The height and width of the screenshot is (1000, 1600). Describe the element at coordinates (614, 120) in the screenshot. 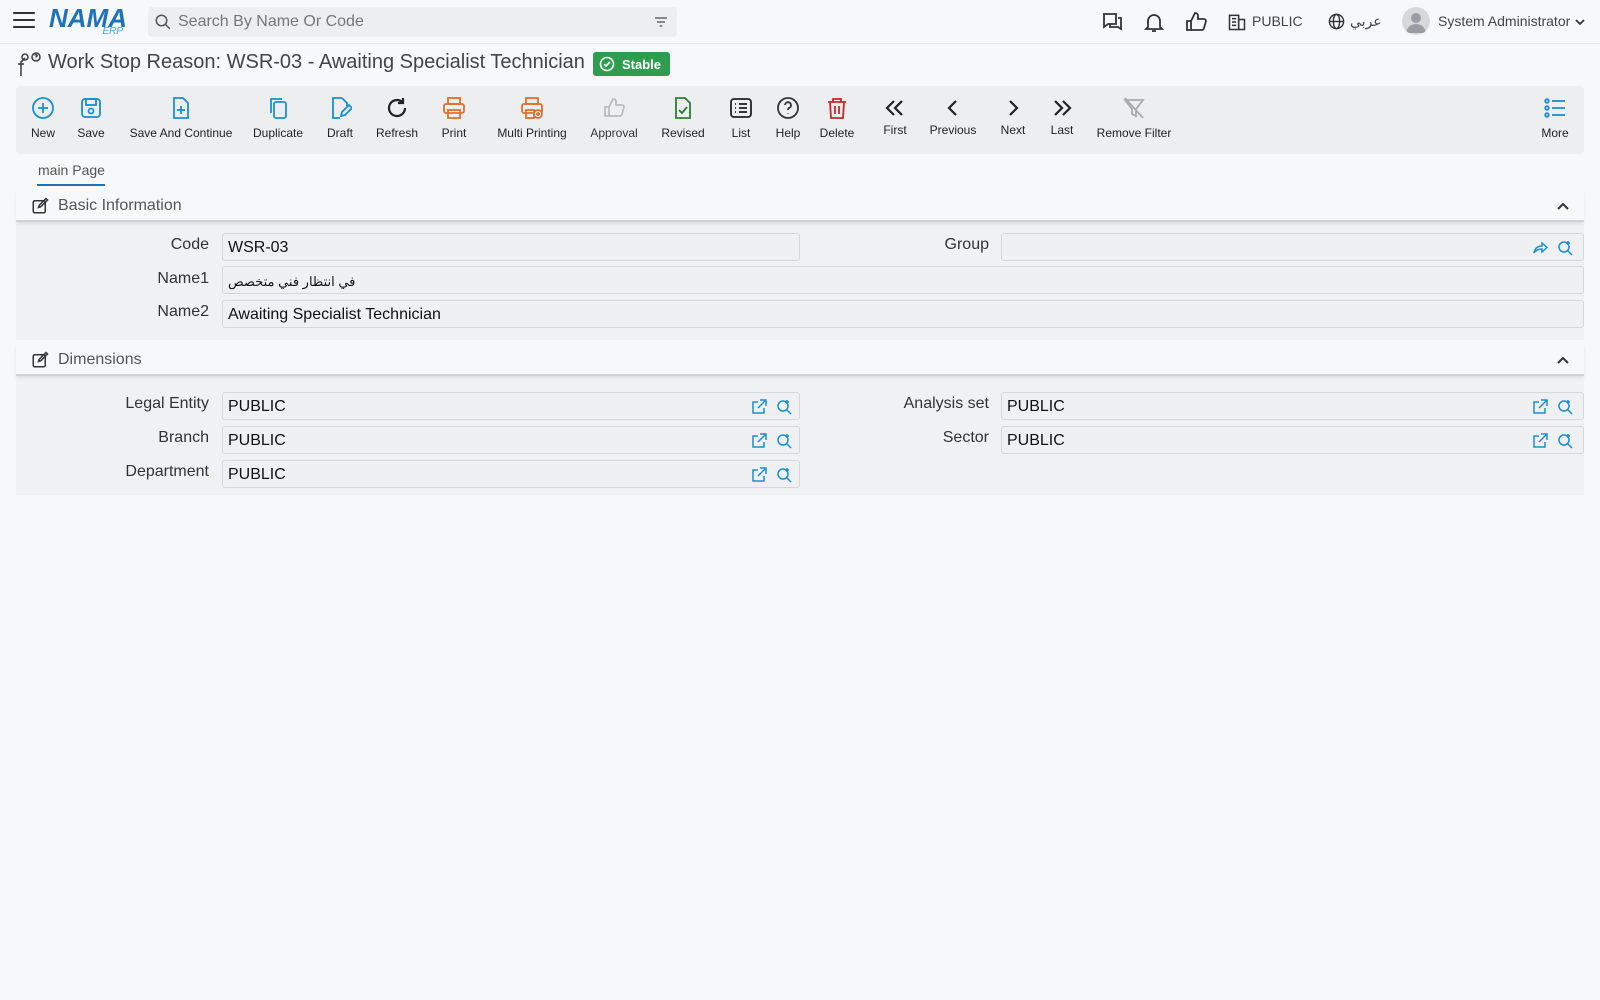

I see `approval-button: Approval` at that location.